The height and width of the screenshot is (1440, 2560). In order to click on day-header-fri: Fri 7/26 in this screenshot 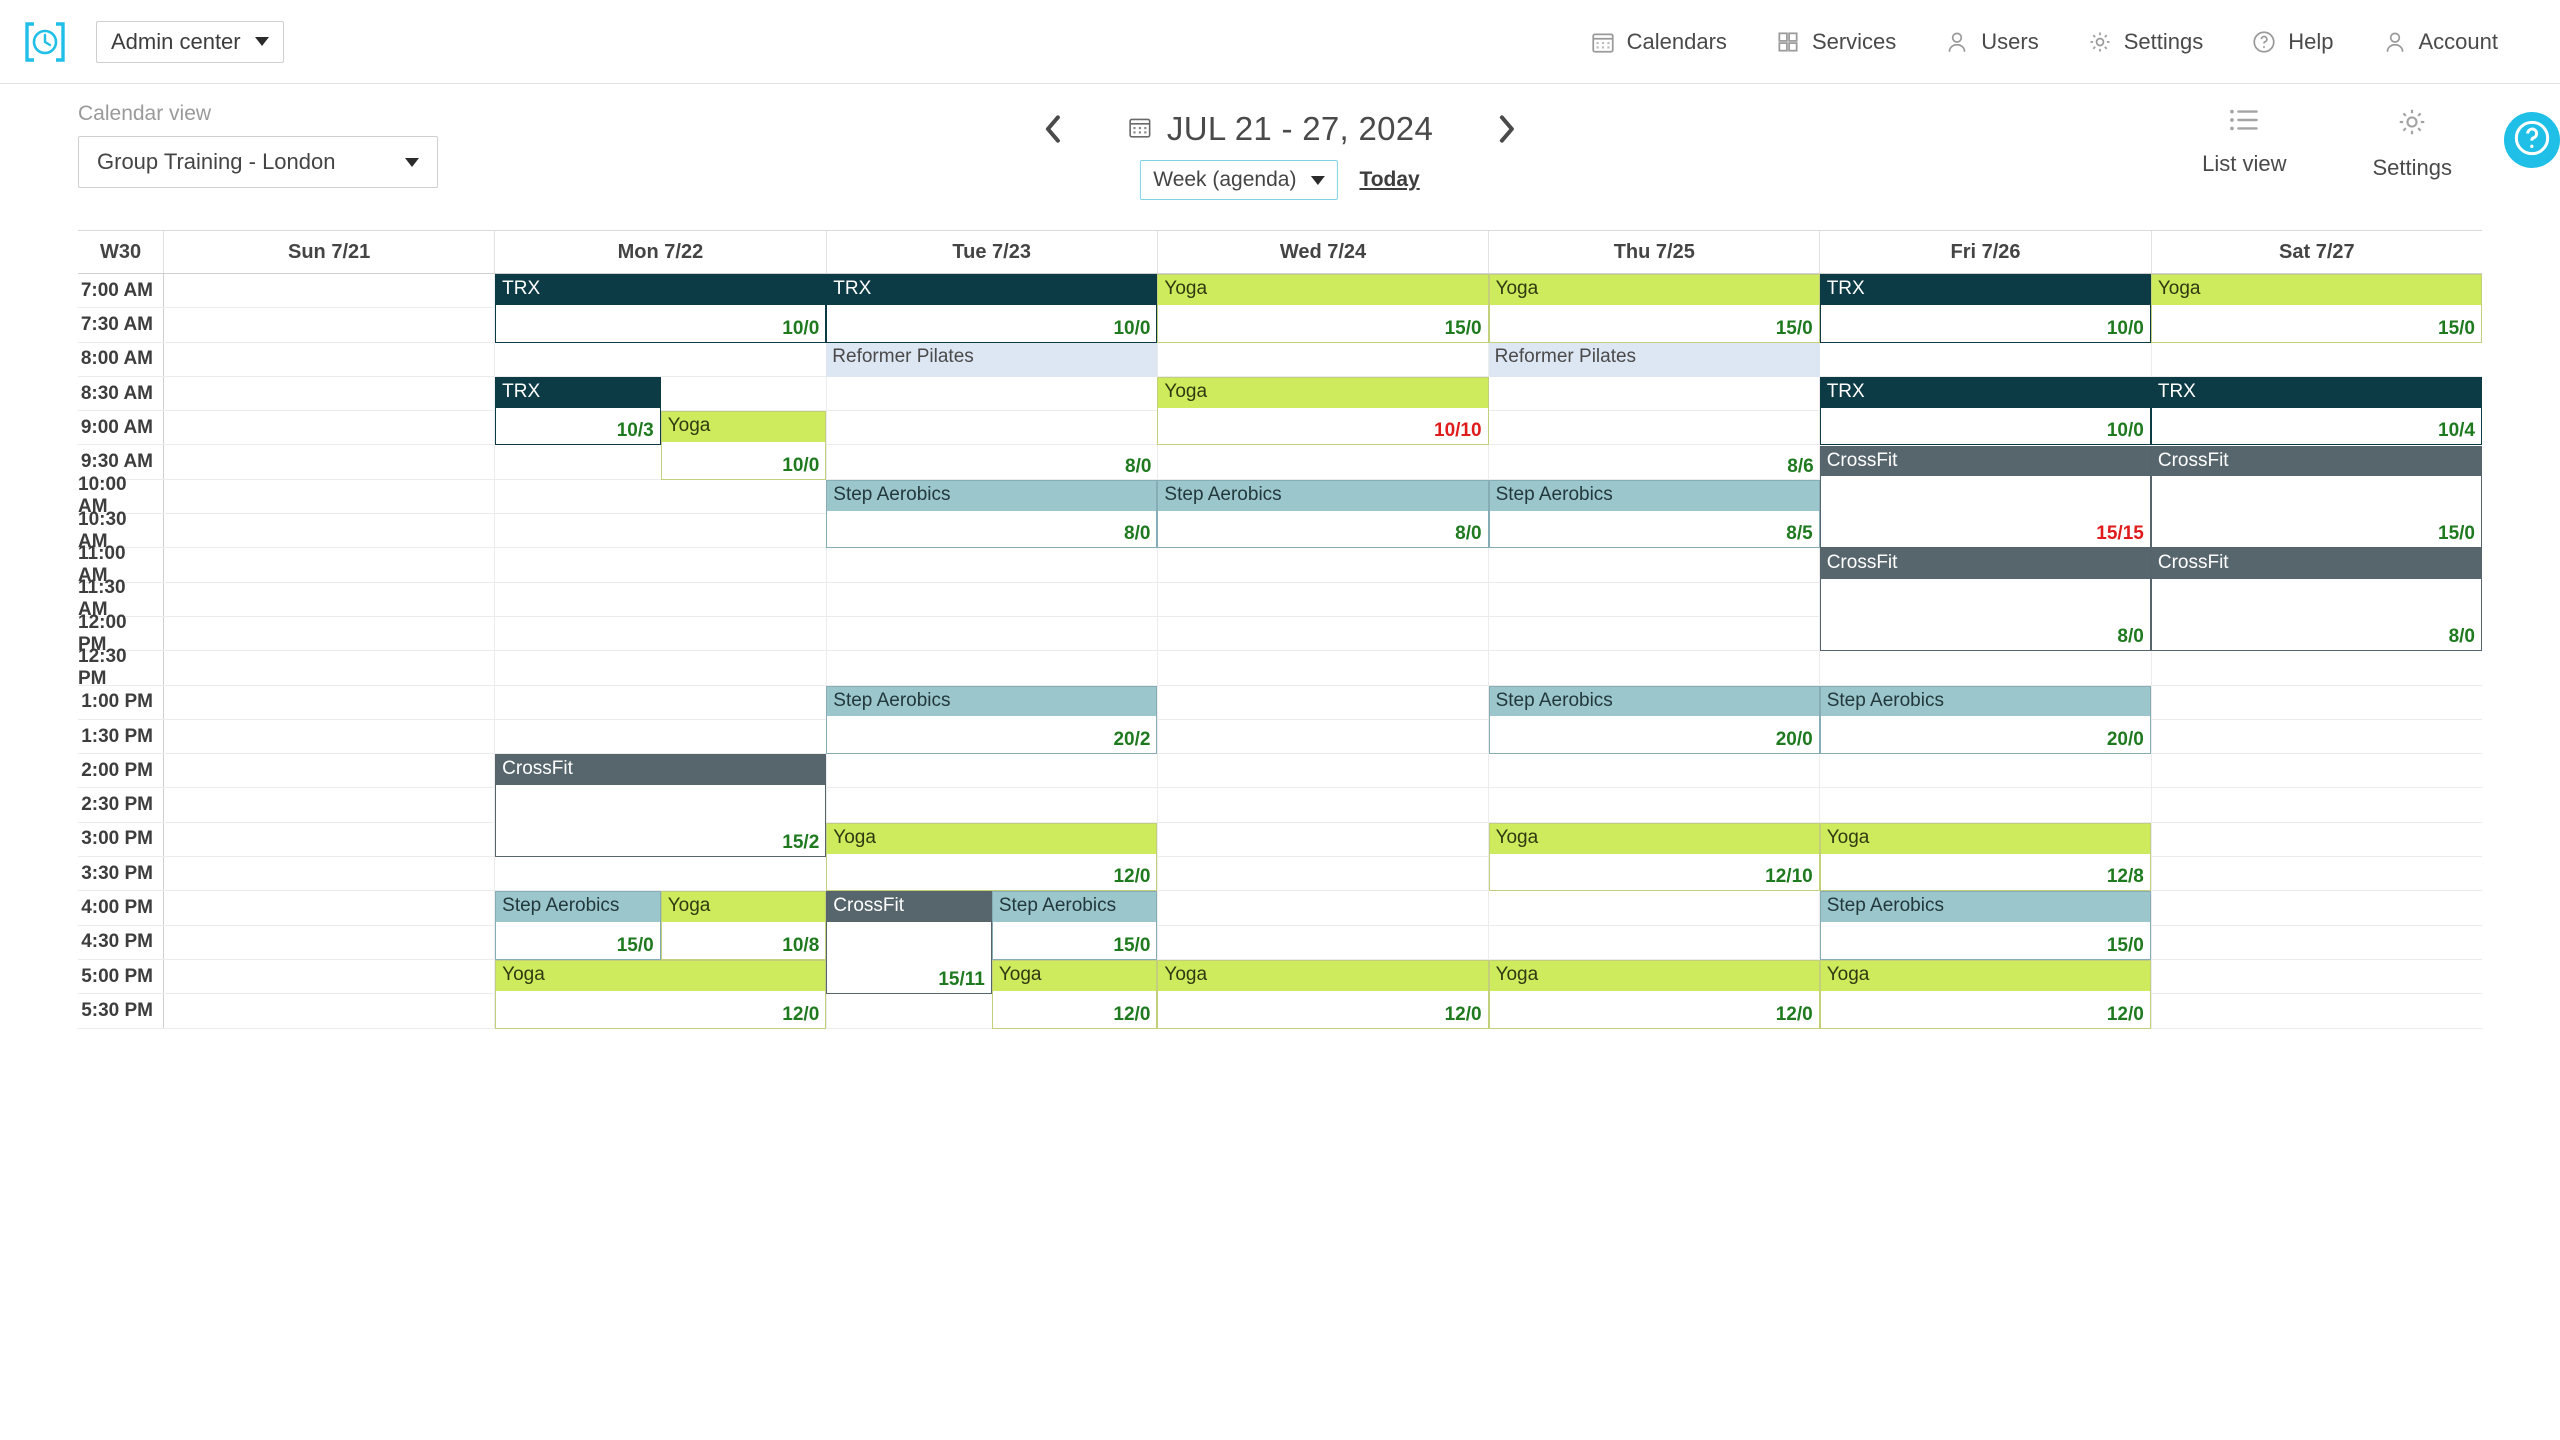, I will do `click(1986, 252)`.